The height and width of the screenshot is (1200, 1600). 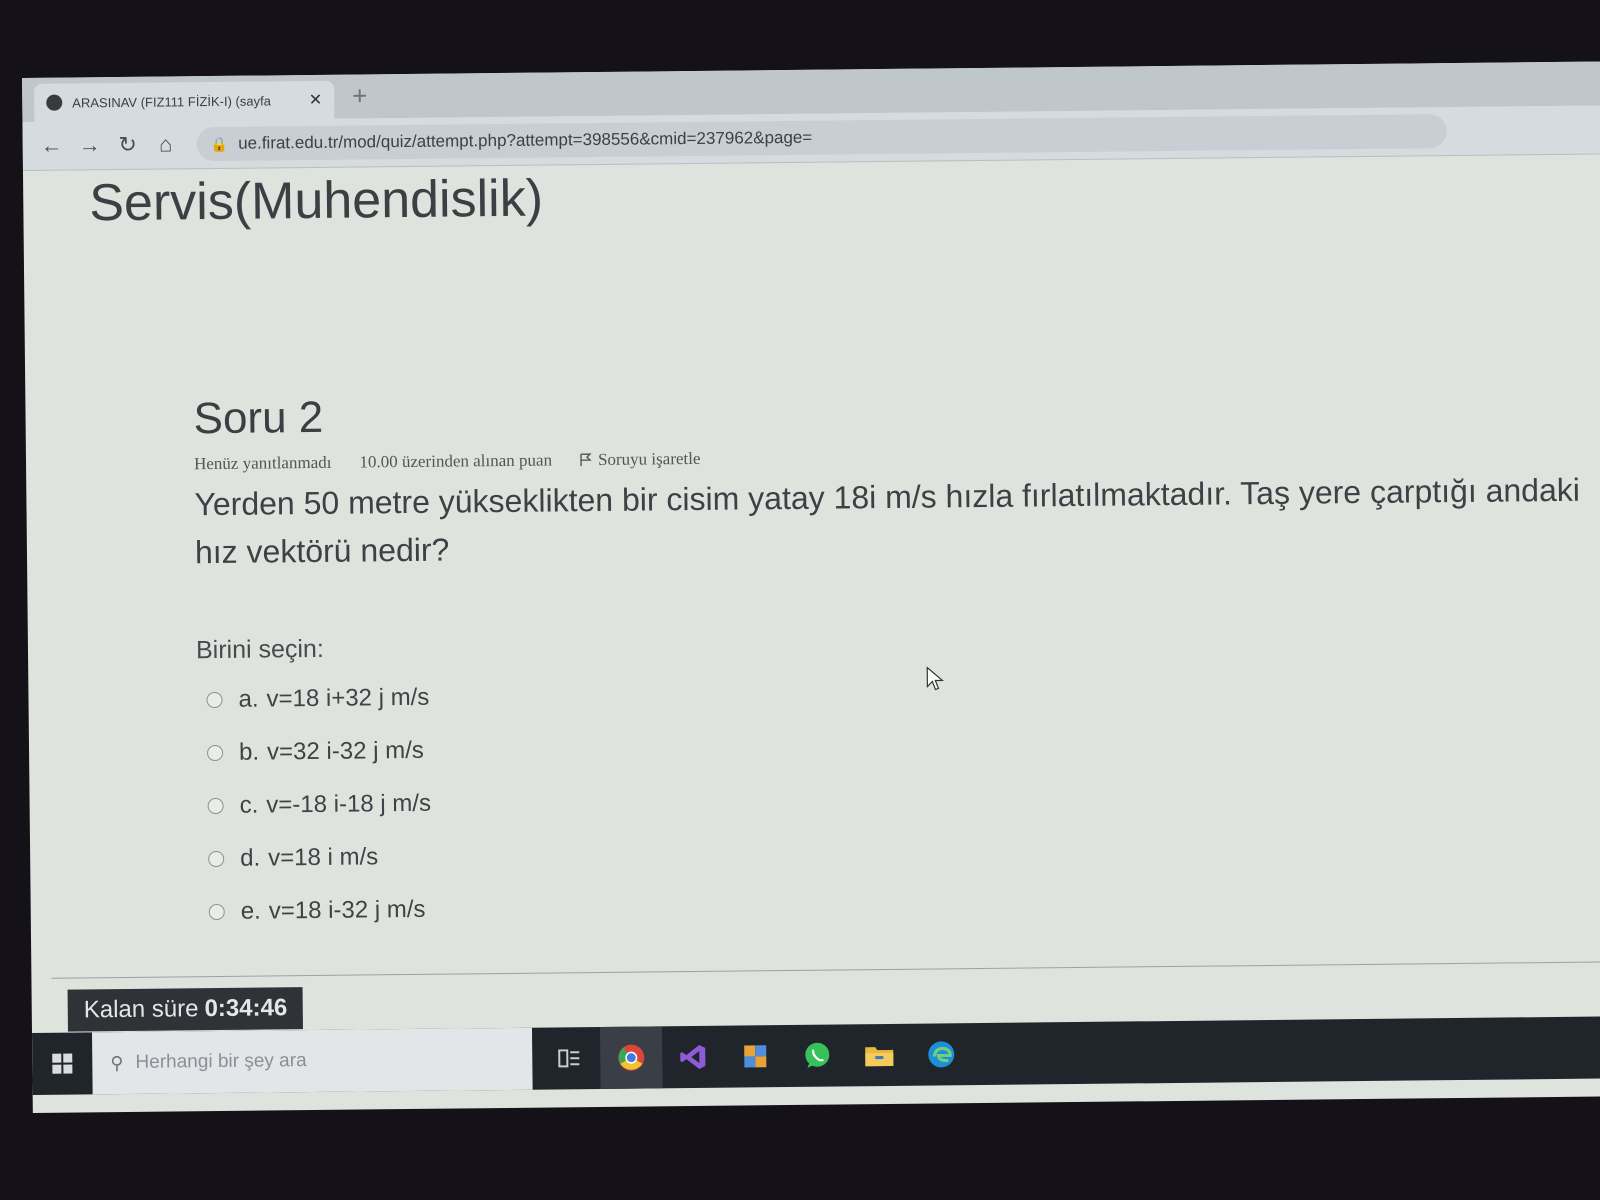 What do you see at coordinates (221, 1061) in the screenshot?
I see `search-placeholder: Herhangi bir şey ara` at bounding box center [221, 1061].